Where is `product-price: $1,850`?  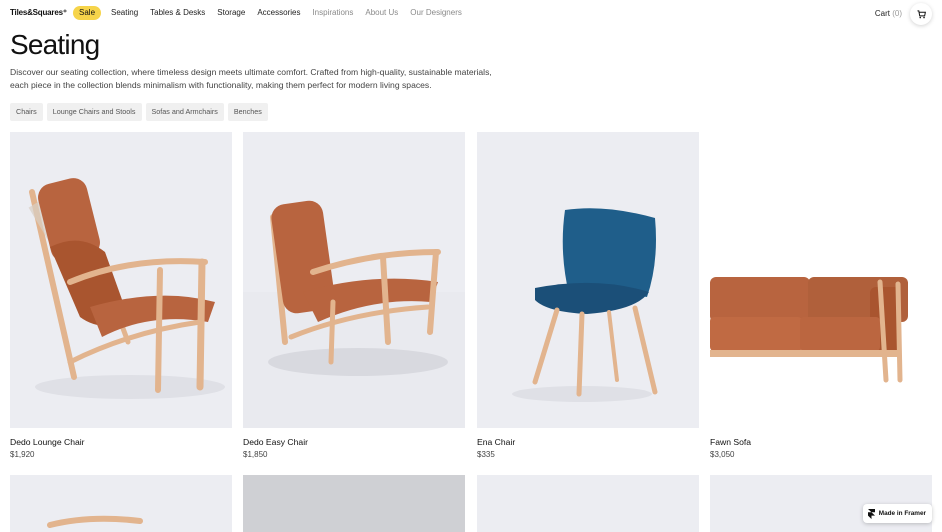 product-price: $1,850 is located at coordinates (255, 454).